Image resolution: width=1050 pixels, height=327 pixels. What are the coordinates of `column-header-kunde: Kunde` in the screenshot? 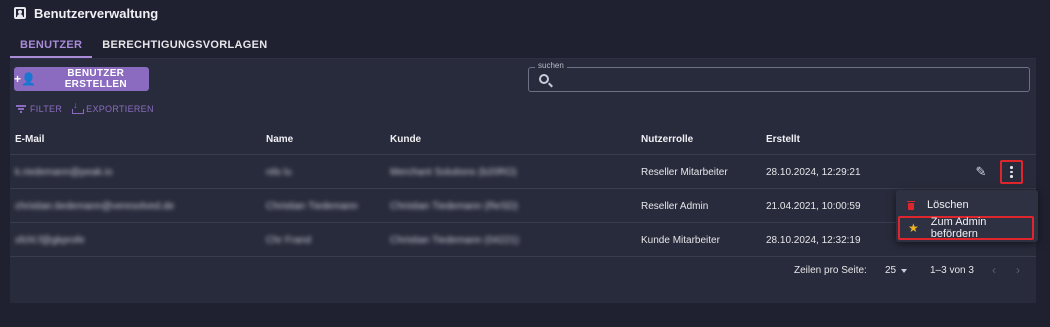 It's located at (405, 139).